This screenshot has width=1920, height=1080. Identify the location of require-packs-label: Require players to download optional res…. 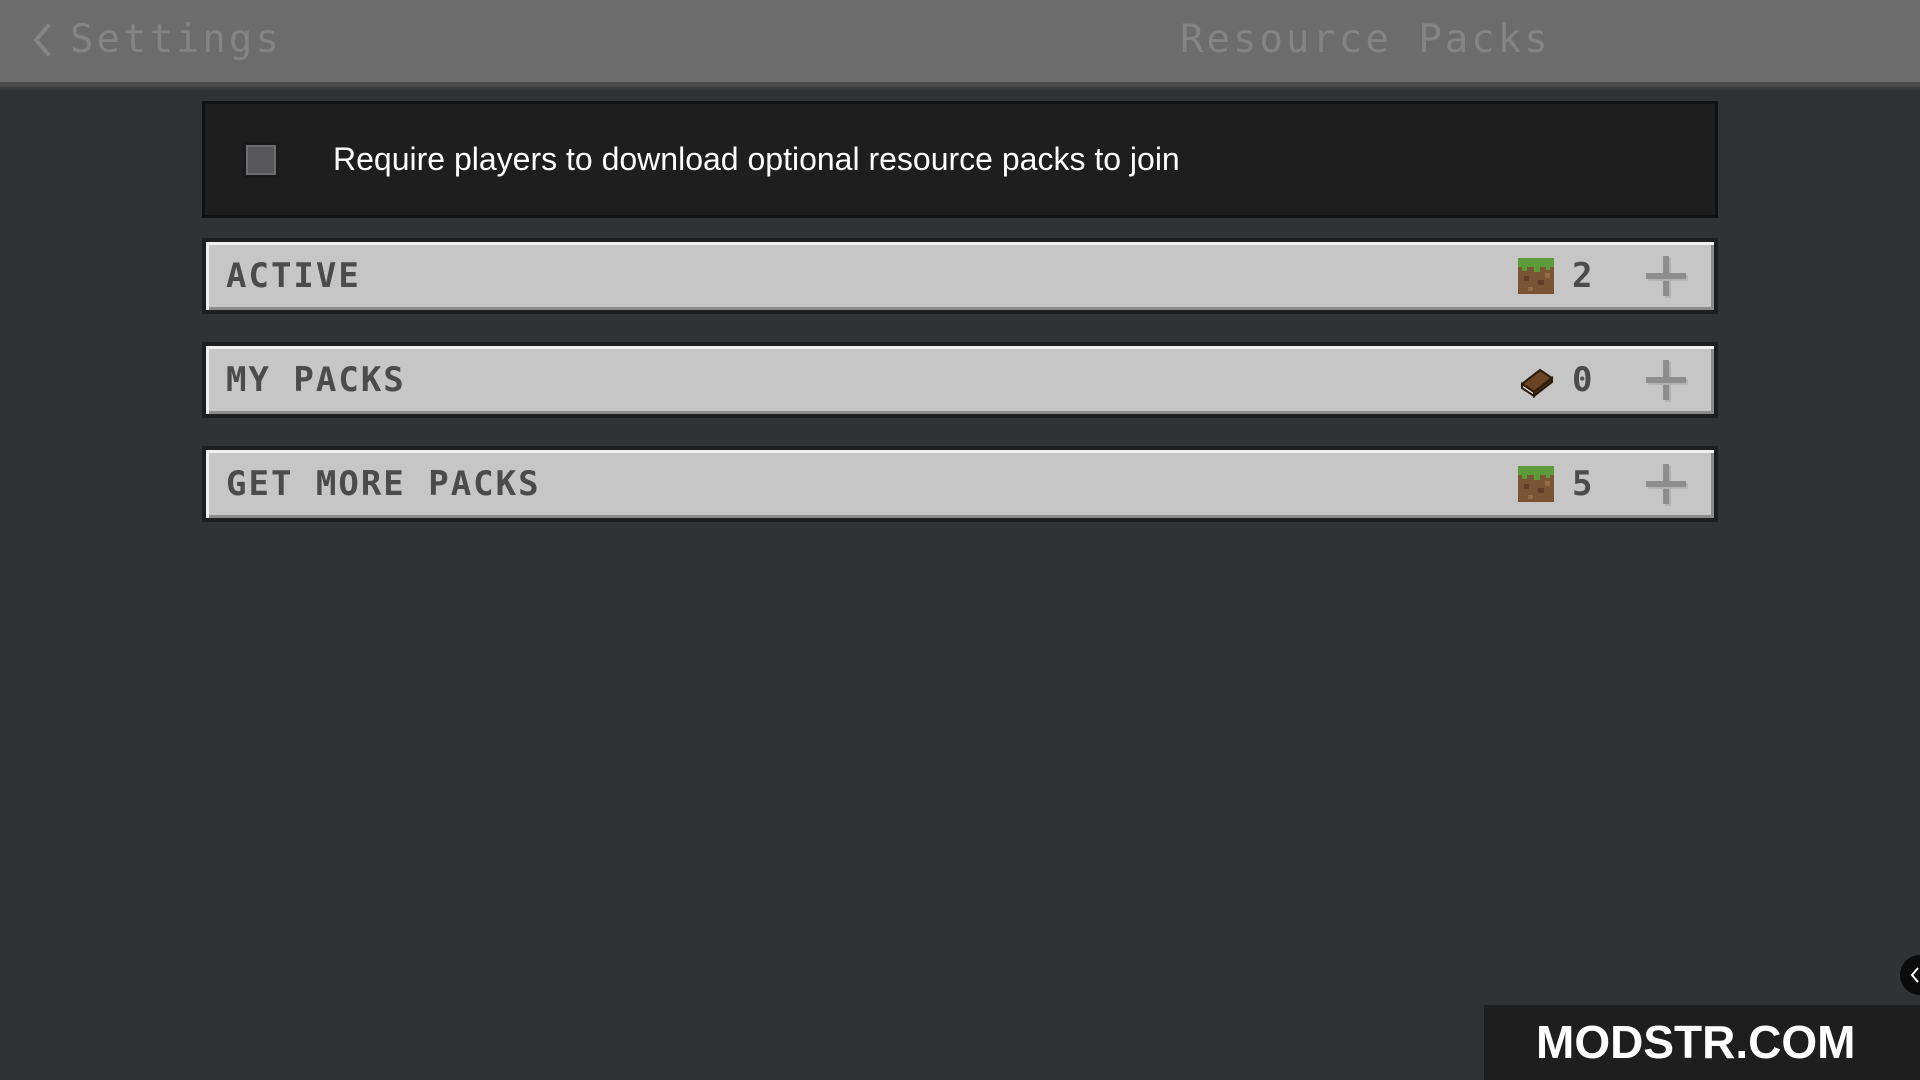
(756, 159).